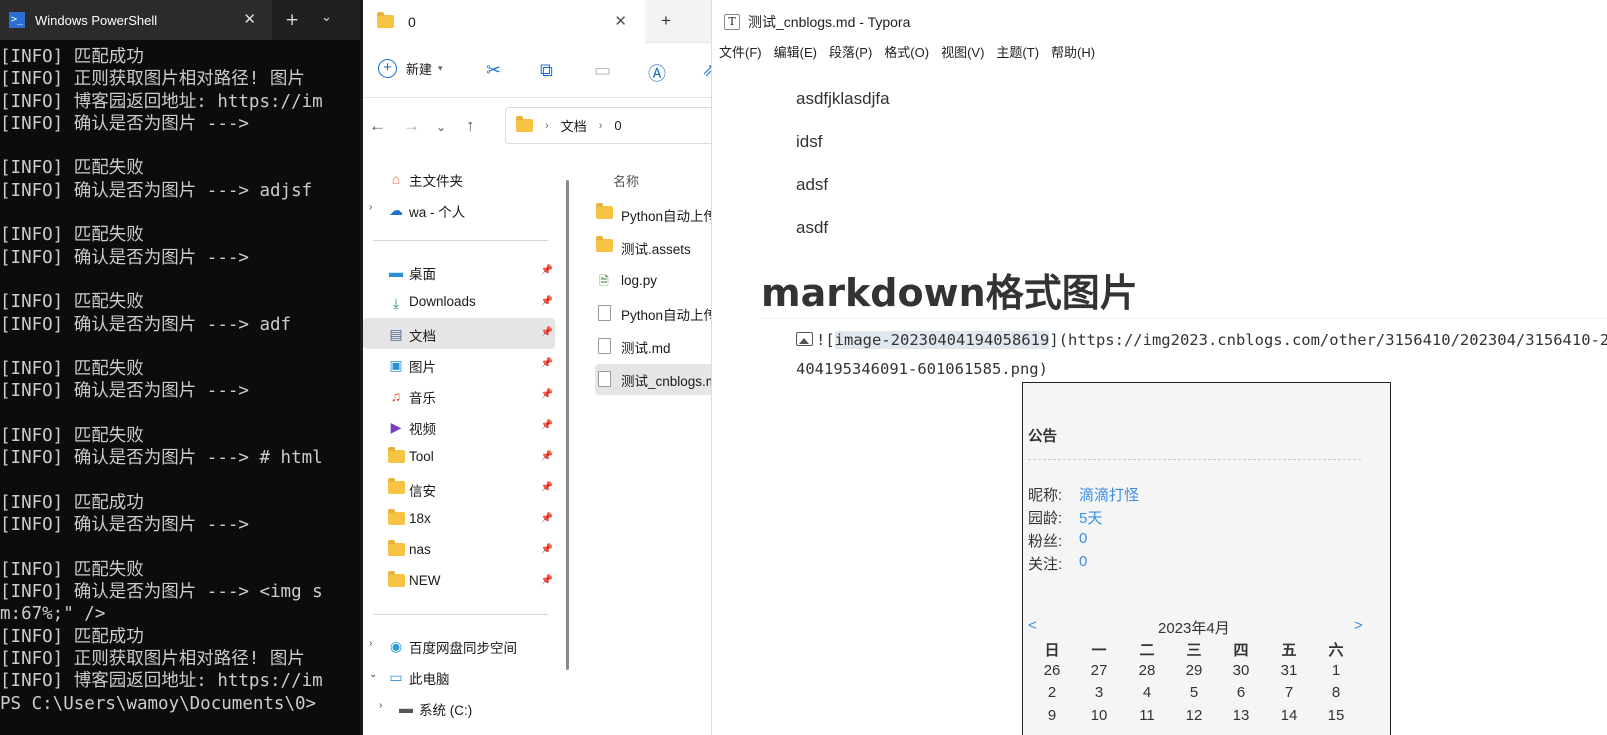 This screenshot has width=1607, height=735. What do you see at coordinates (843, 99) in the screenshot?
I see `paragraph: asdfjklasdjfa` at bounding box center [843, 99].